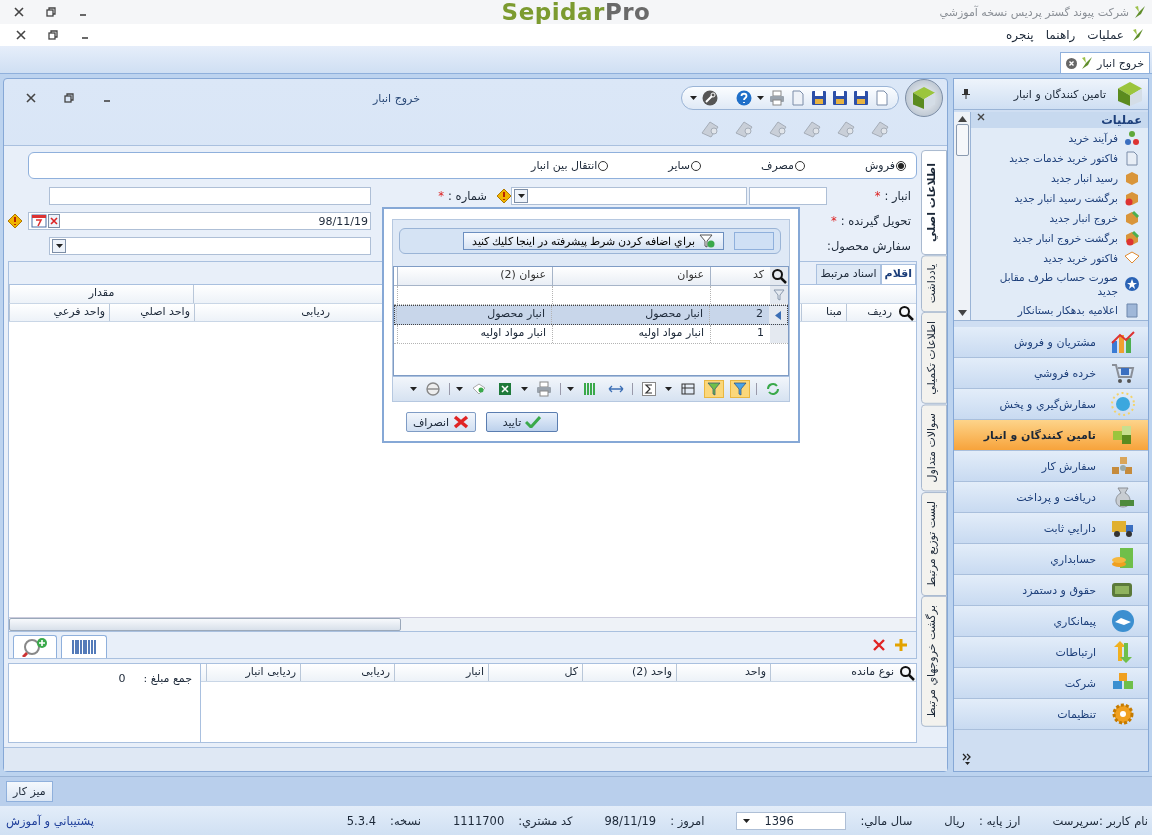 The width and height of the screenshot is (1152, 835). I want to click on filter-input, so click(754, 241).